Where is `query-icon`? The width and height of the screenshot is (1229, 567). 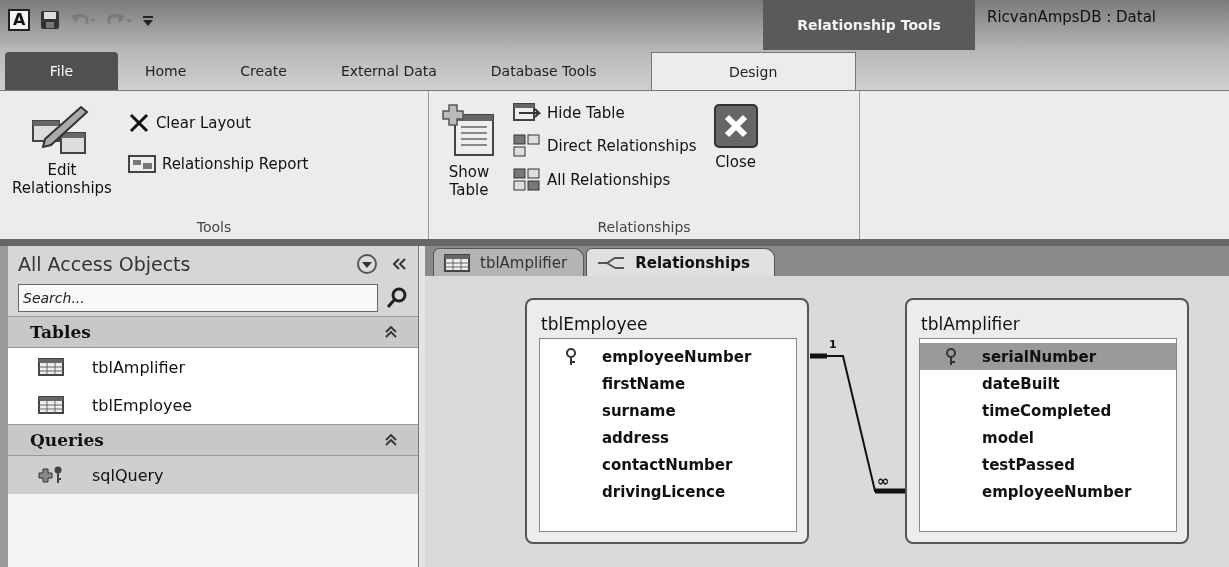
query-icon is located at coordinates (51, 475).